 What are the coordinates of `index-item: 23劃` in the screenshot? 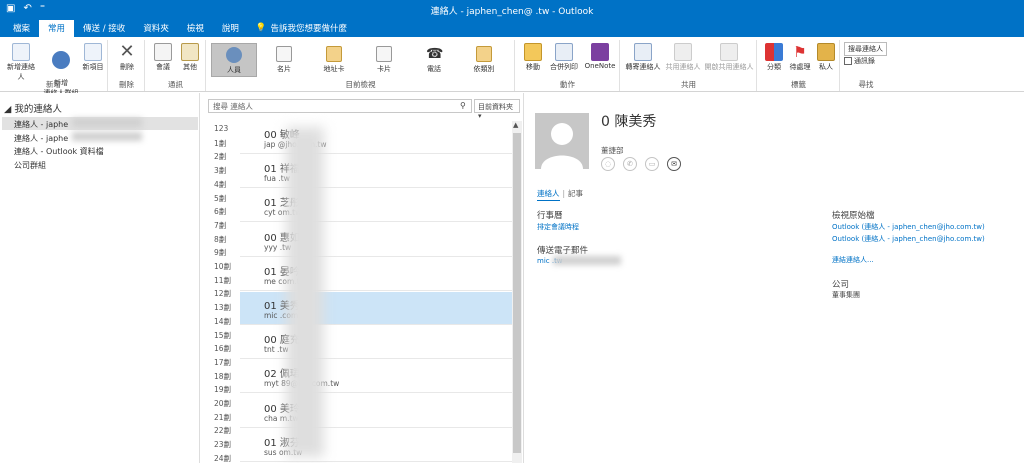 It's located at (226, 444).